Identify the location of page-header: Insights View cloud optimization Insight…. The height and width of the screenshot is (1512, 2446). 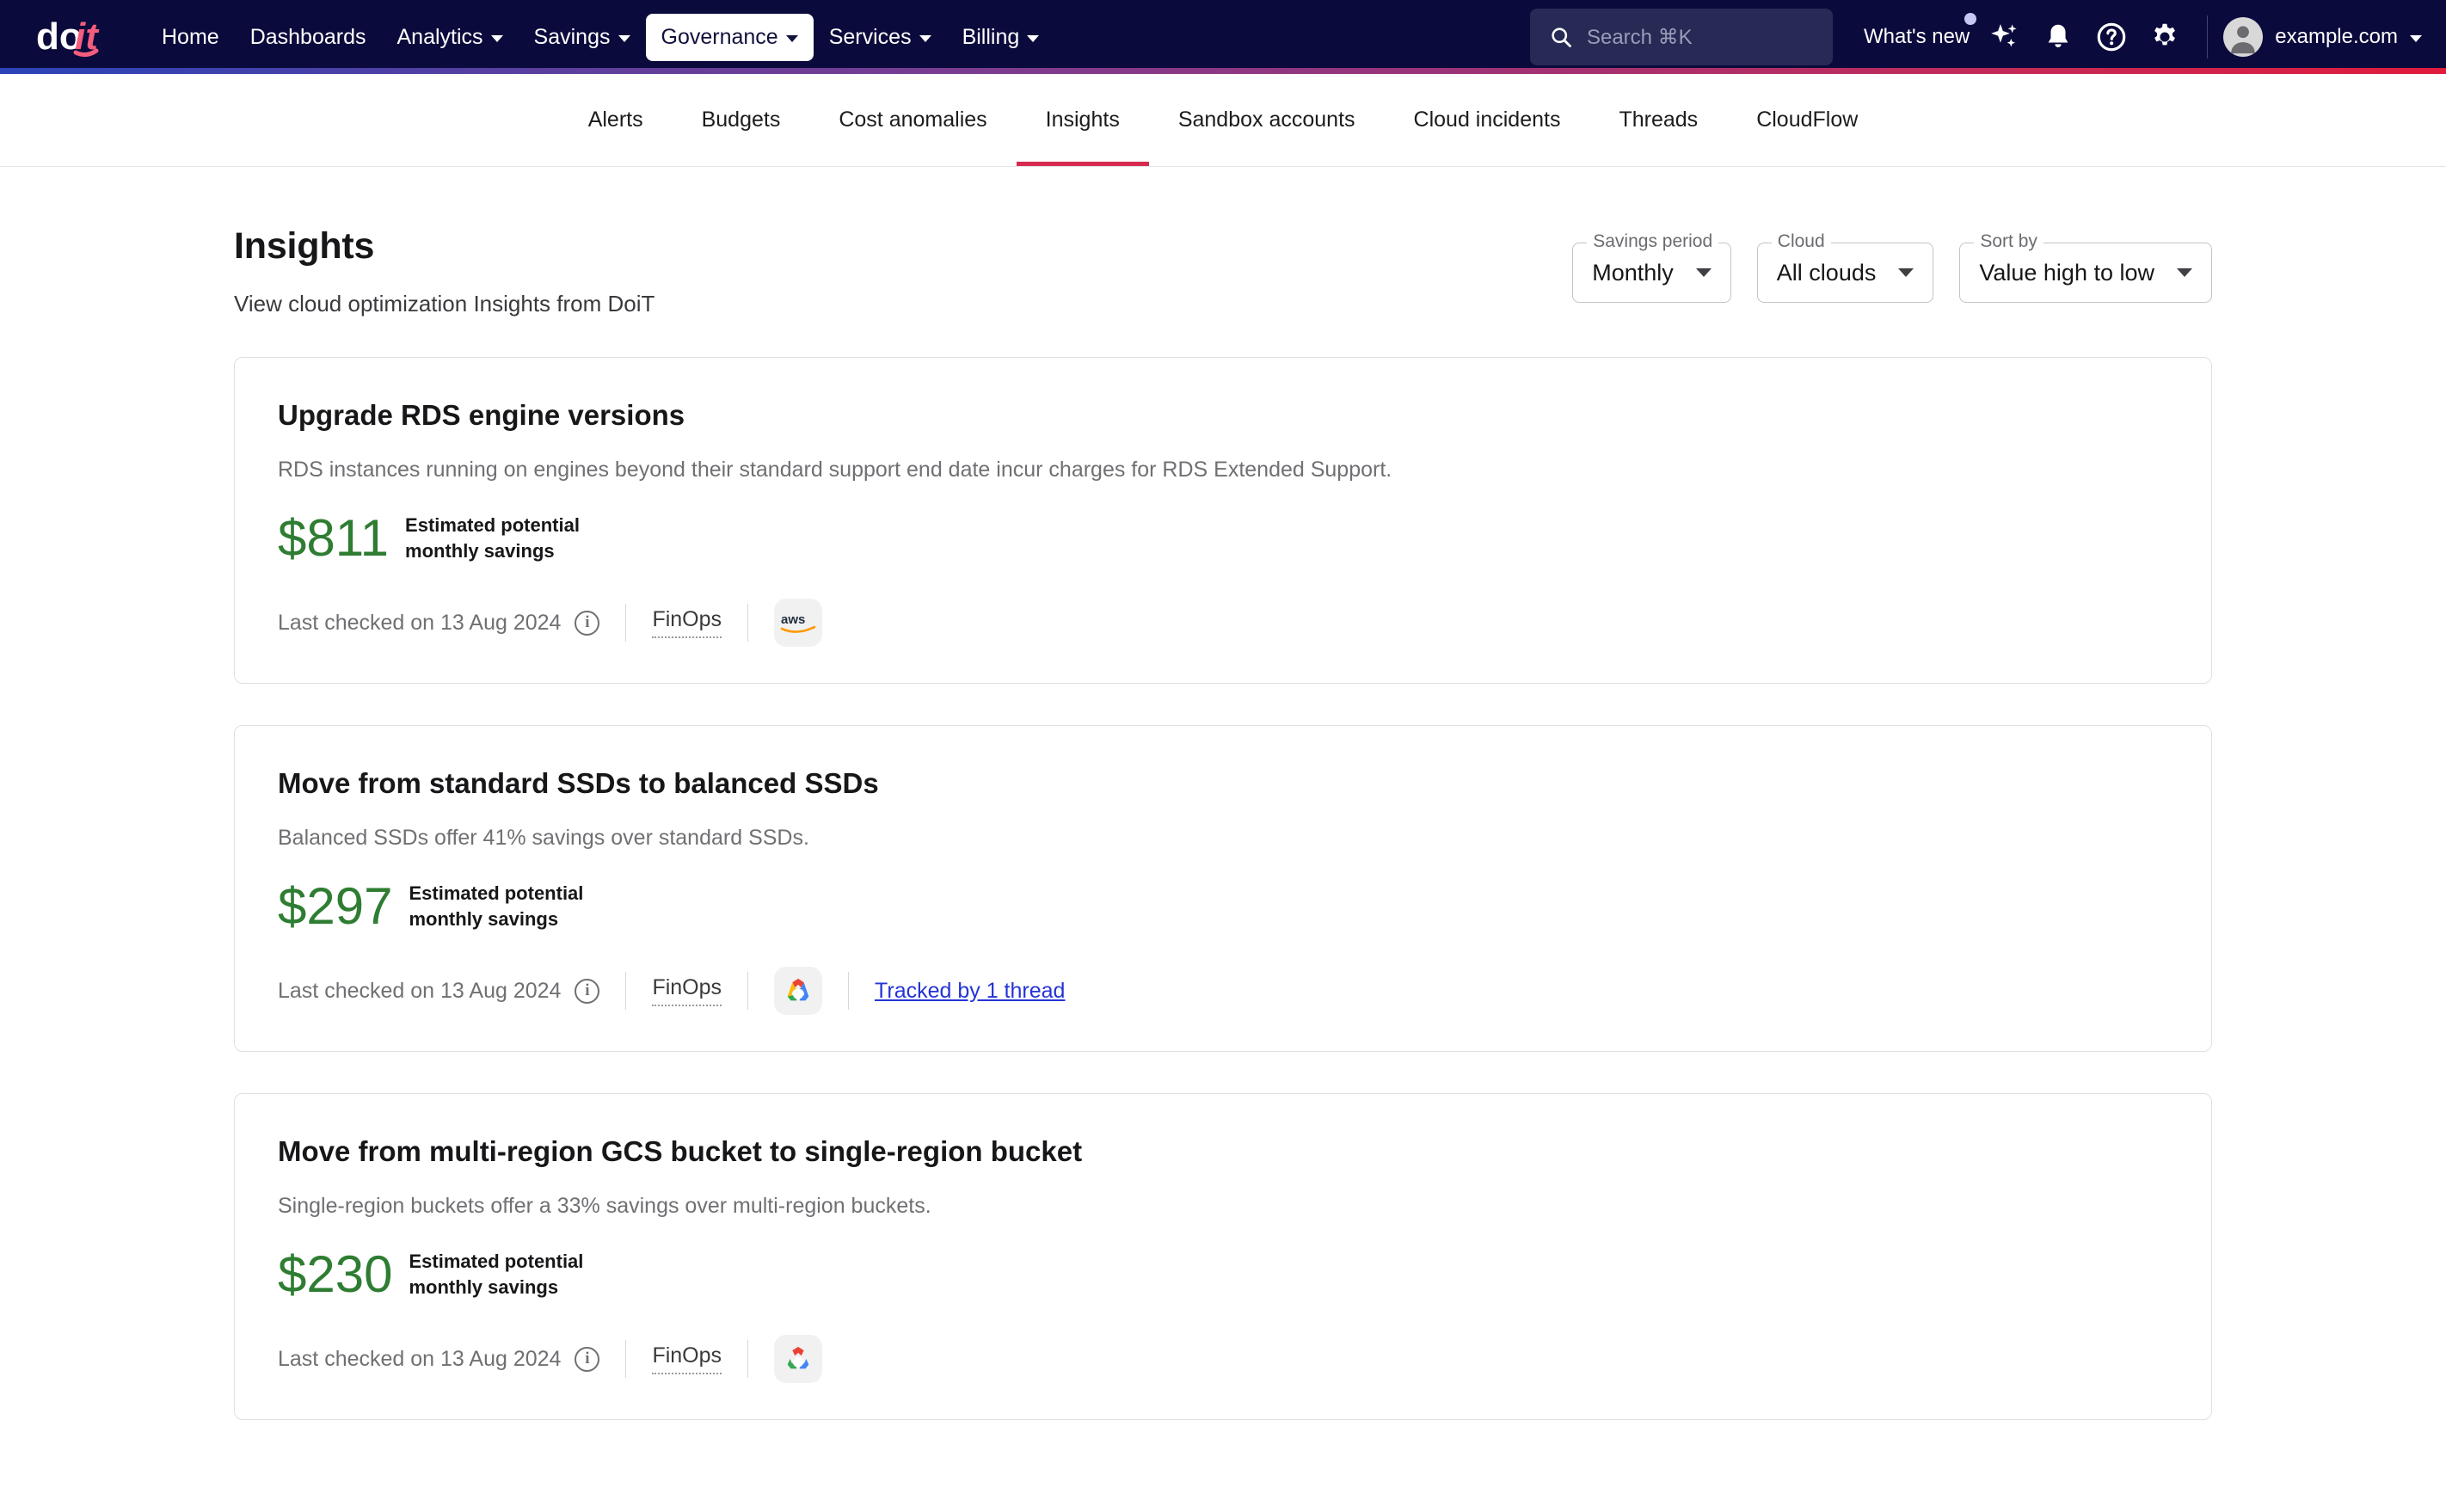
(1223, 242).